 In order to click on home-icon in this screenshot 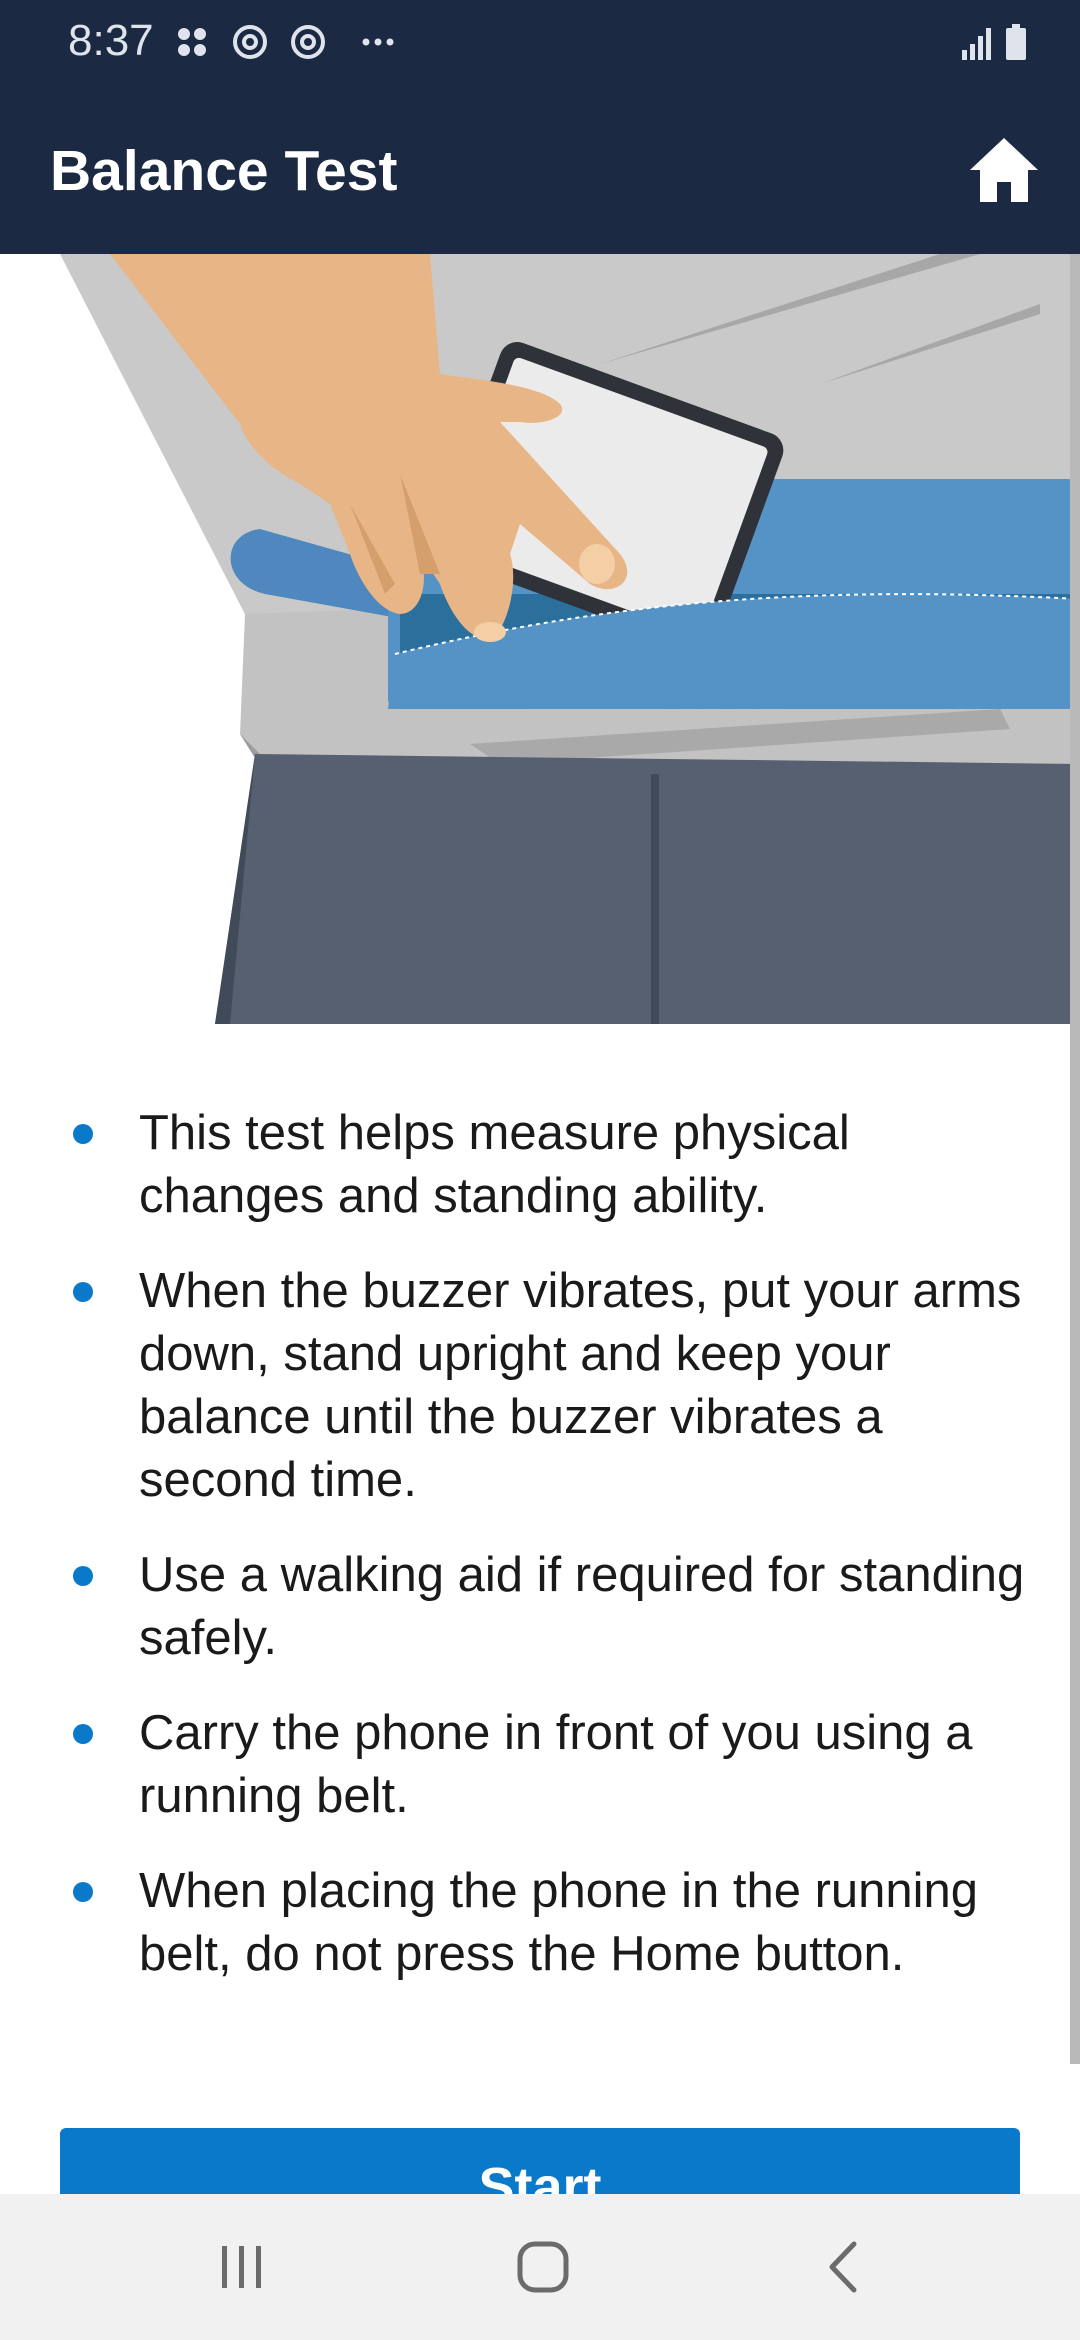, I will do `click(1004, 170)`.